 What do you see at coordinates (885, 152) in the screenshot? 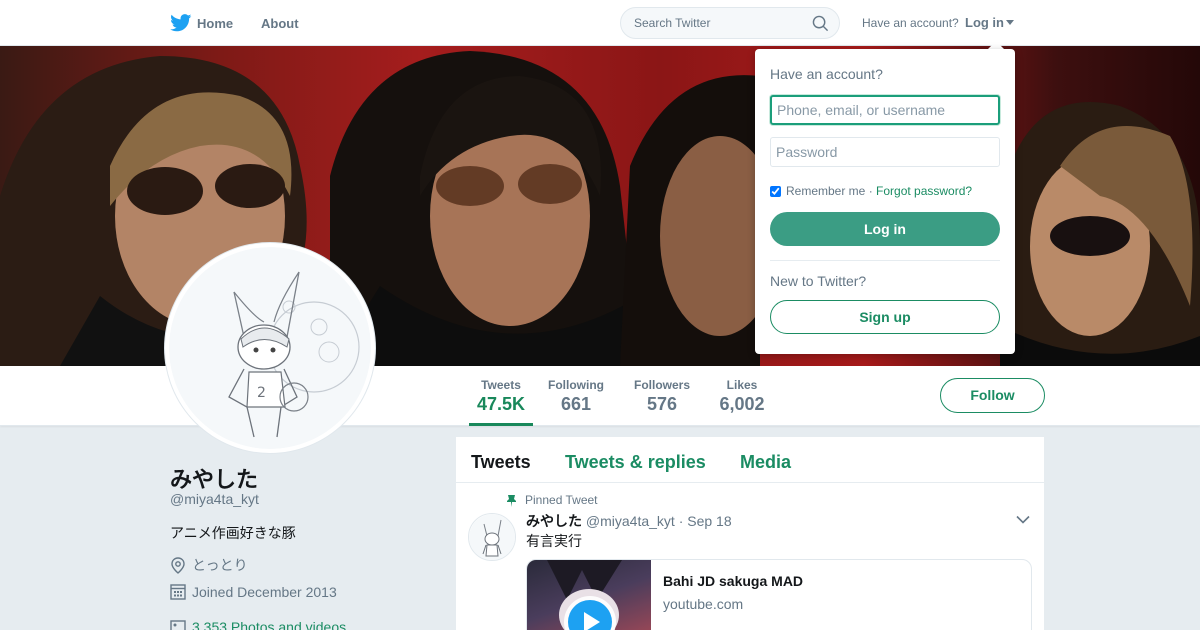
I see `password-field` at bounding box center [885, 152].